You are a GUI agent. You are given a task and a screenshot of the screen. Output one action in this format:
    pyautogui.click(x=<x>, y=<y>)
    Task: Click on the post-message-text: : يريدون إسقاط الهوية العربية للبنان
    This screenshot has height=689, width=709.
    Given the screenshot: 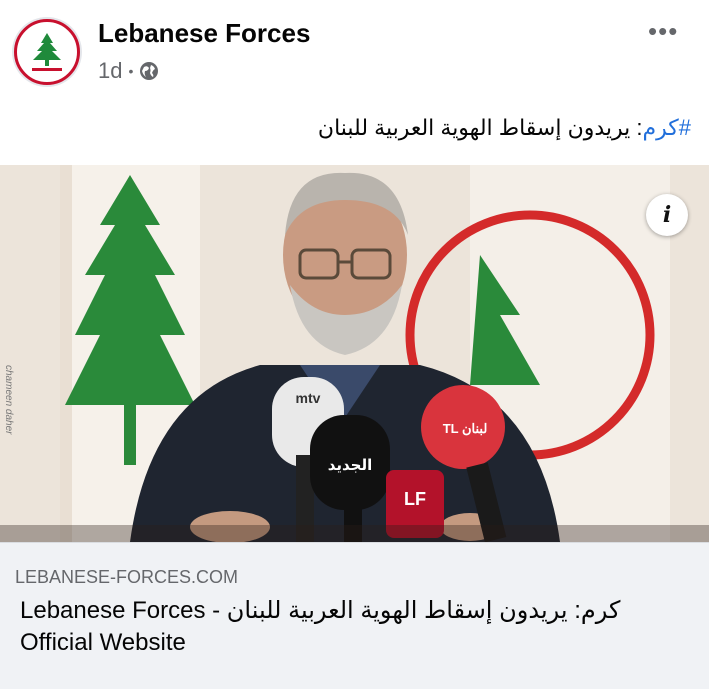 What is the action you would take?
    pyautogui.click(x=480, y=127)
    